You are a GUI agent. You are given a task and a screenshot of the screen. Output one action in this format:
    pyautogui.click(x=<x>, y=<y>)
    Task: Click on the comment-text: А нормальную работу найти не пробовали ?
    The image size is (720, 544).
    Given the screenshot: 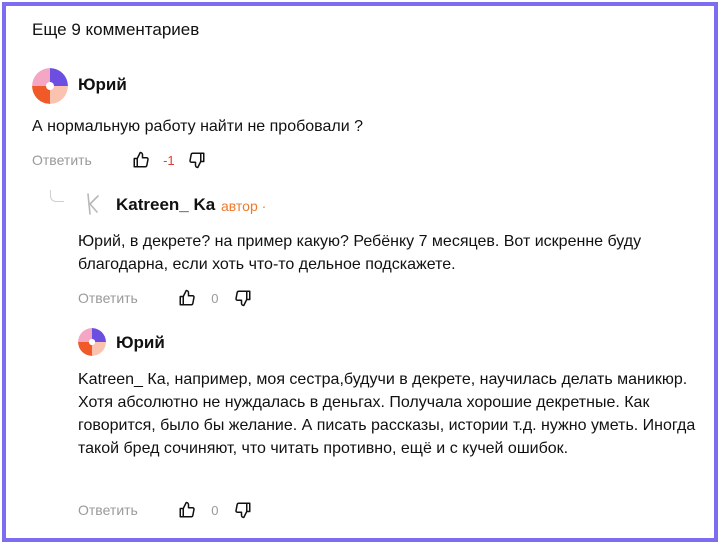 What is the action you would take?
    pyautogui.click(x=197, y=126)
    